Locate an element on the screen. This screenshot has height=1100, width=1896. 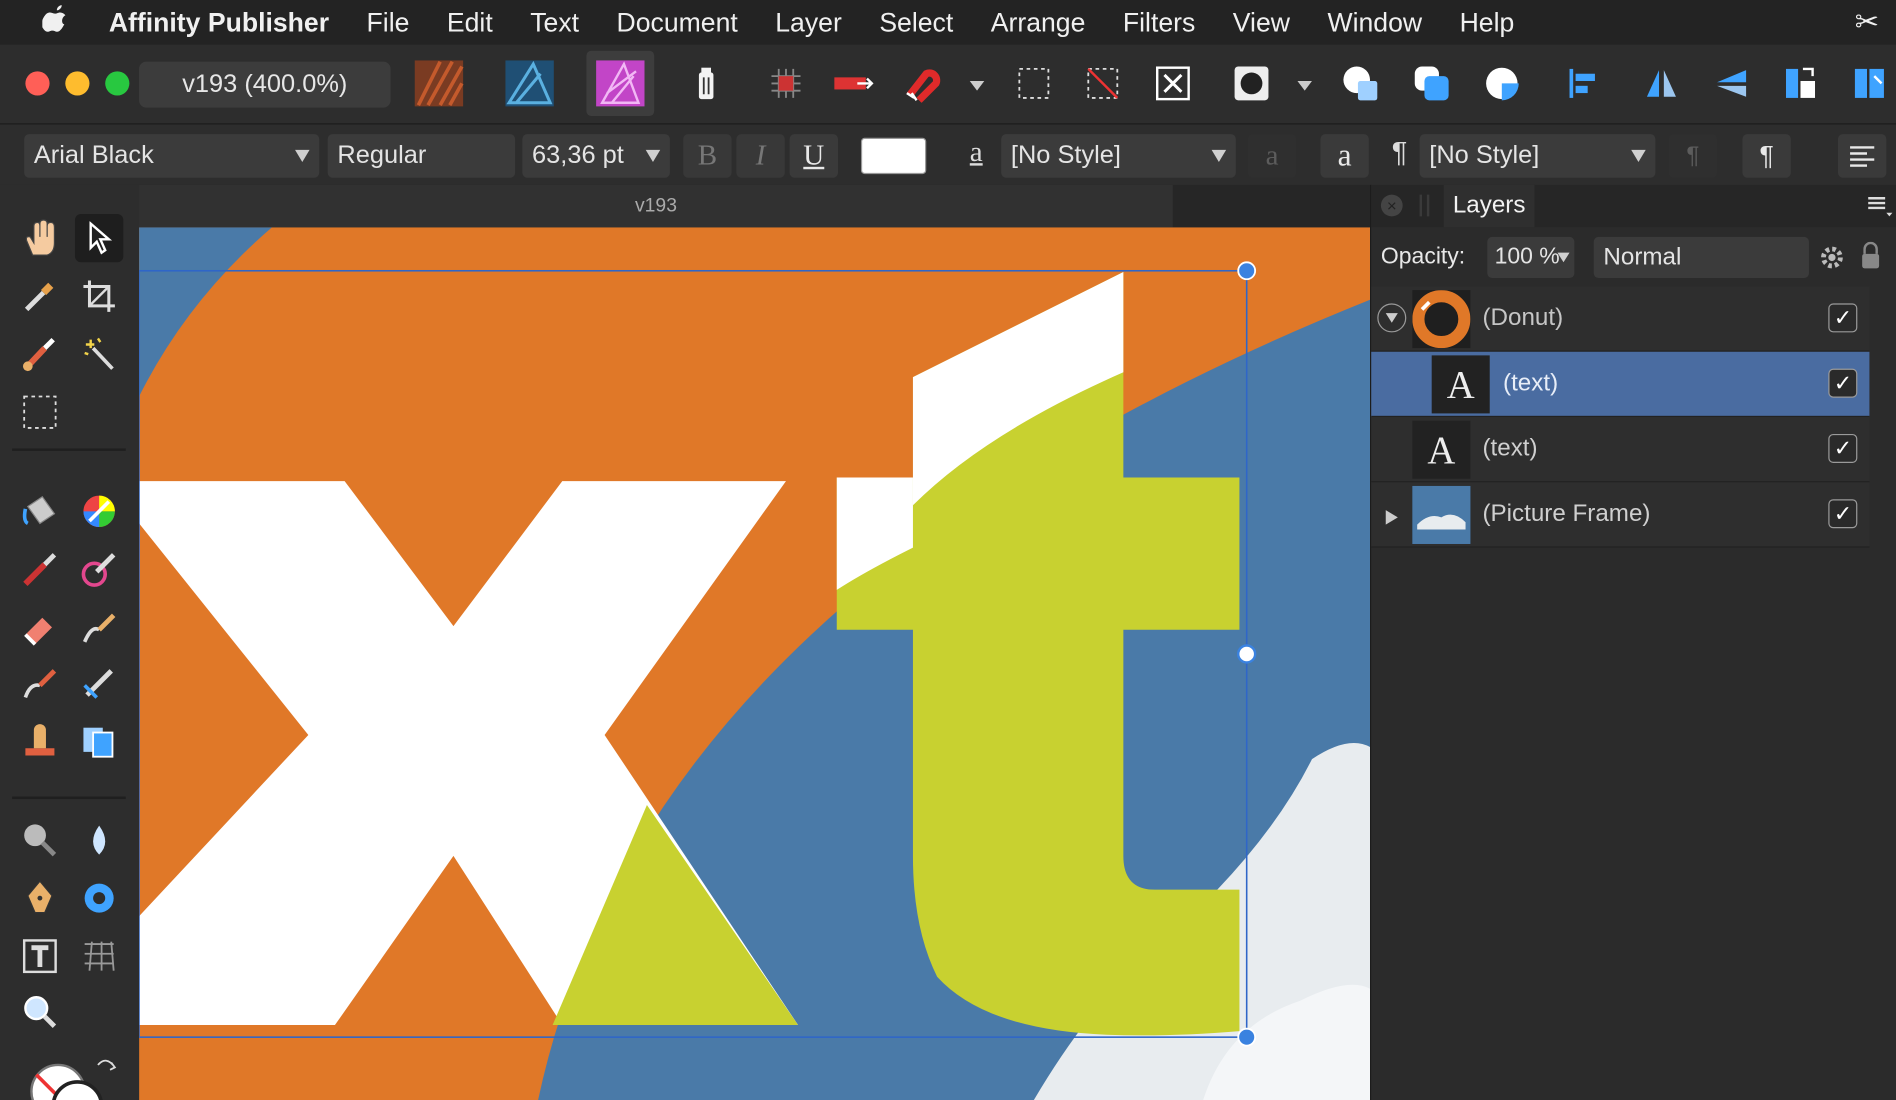
menu-file: File is located at coordinates (388, 22).